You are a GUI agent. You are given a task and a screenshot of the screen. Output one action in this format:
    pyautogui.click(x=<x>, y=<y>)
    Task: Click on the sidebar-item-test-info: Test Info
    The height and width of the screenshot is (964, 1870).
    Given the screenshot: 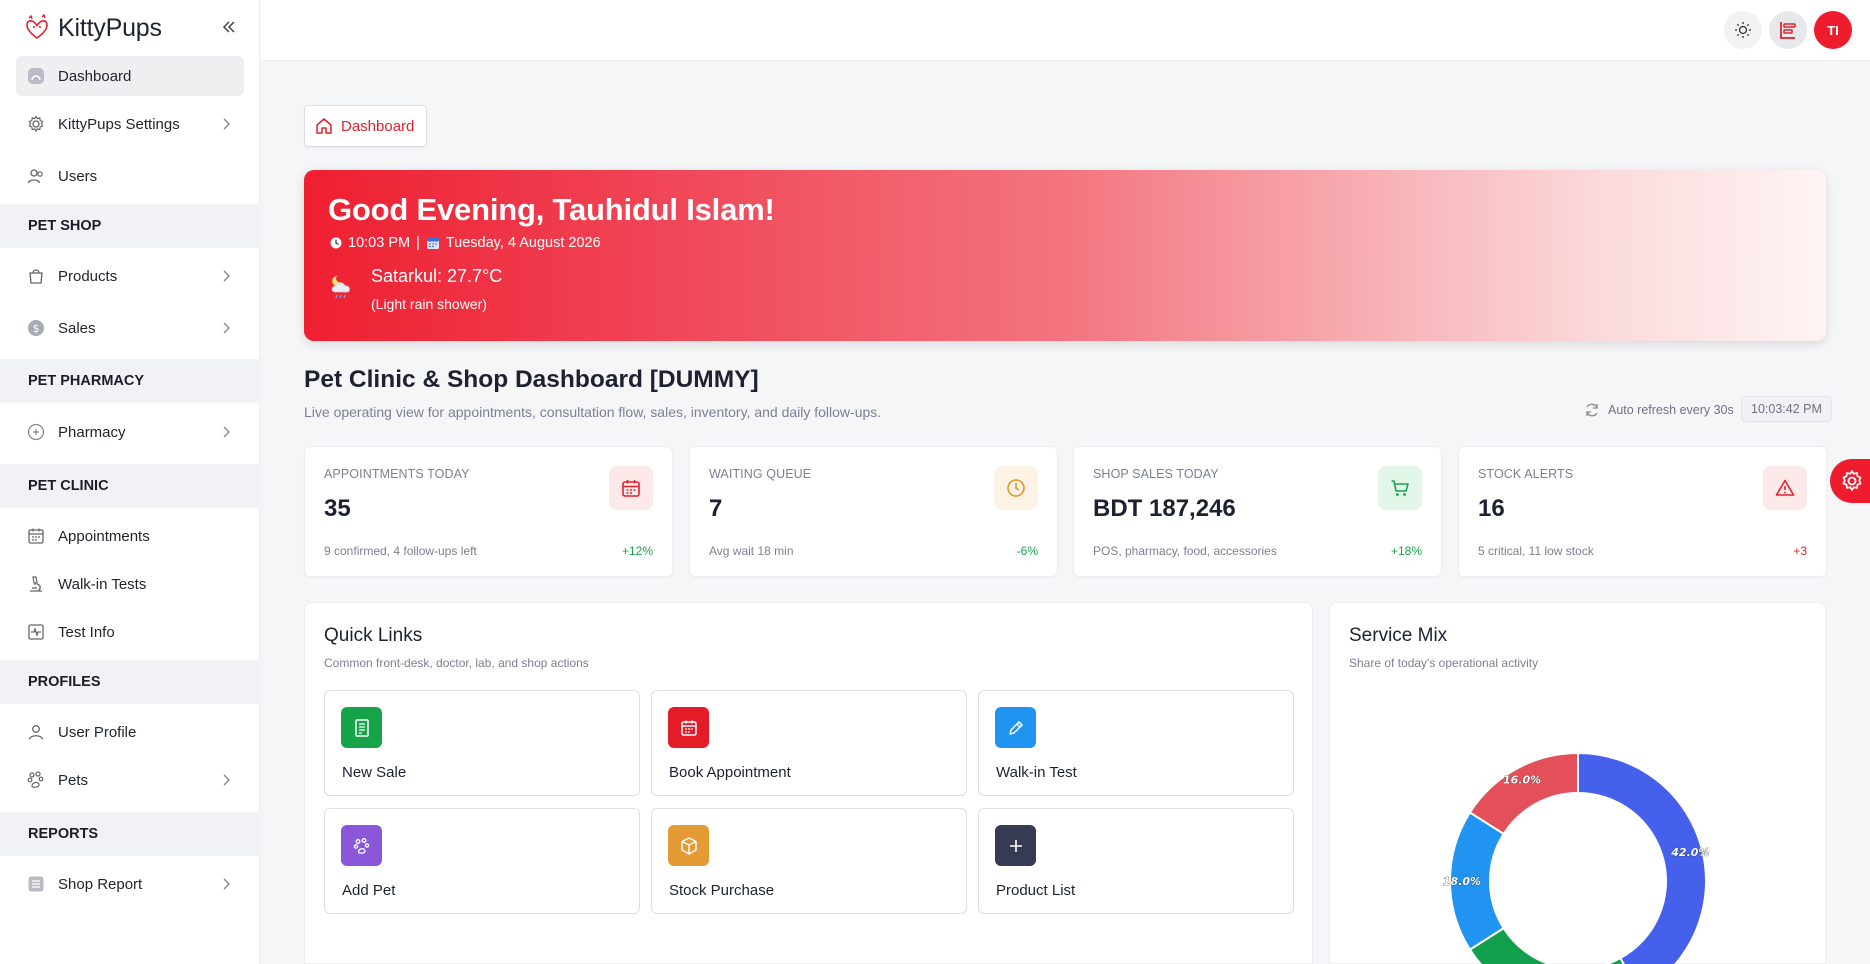 What is the action you would take?
    pyautogui.click(x=130, y=632)
    